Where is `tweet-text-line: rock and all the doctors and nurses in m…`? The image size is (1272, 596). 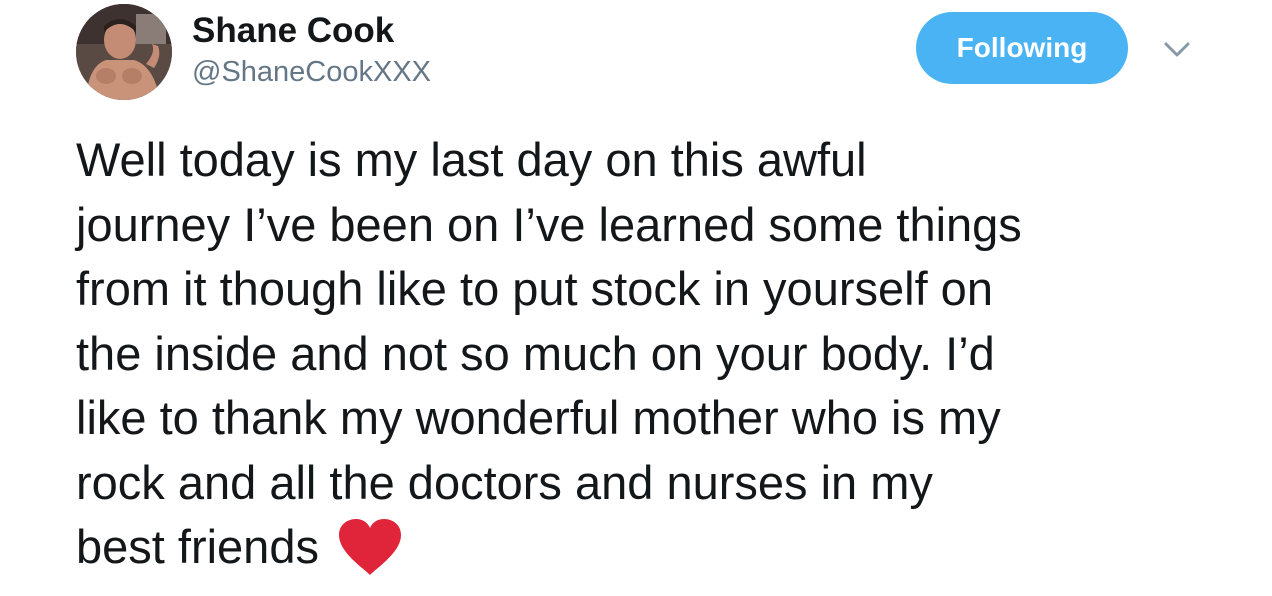
tweet-text-line: rock and all the doctors and nurses in m… is located at coordinates (504, 482).